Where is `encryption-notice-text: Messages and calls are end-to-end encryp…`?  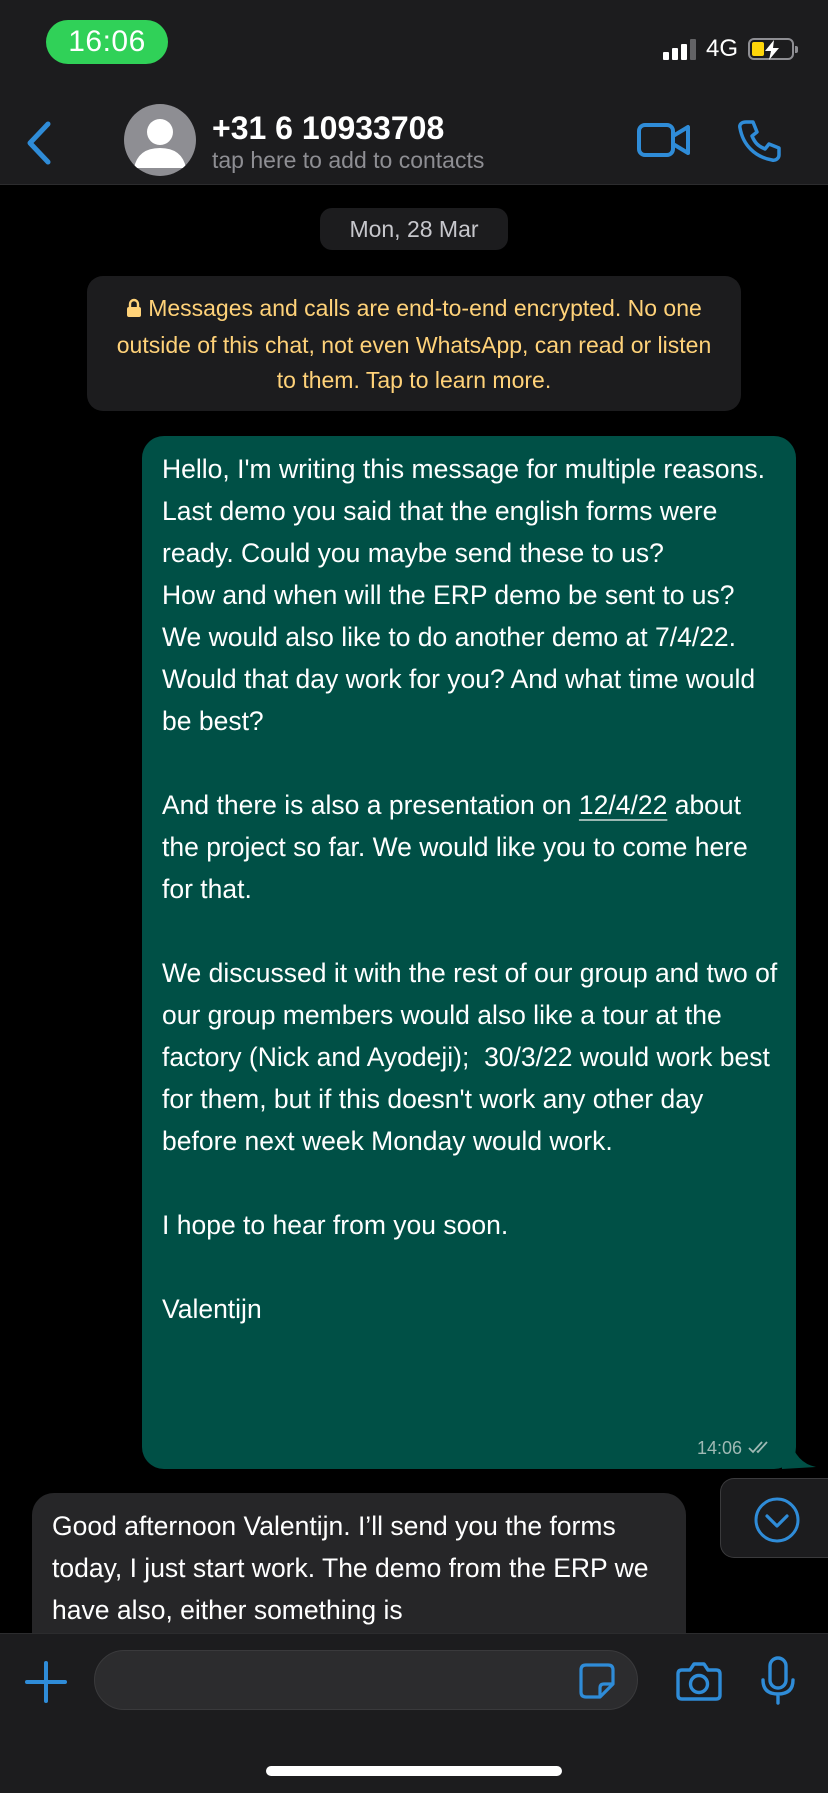 encryption-notice-text: Messages and calls are end-to-end encryp… is located at coordinates (414, 344).